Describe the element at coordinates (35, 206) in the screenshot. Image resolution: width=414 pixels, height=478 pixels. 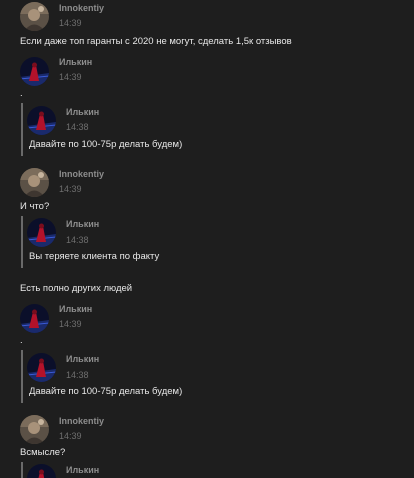
I see `message-text: И что?` at that location.